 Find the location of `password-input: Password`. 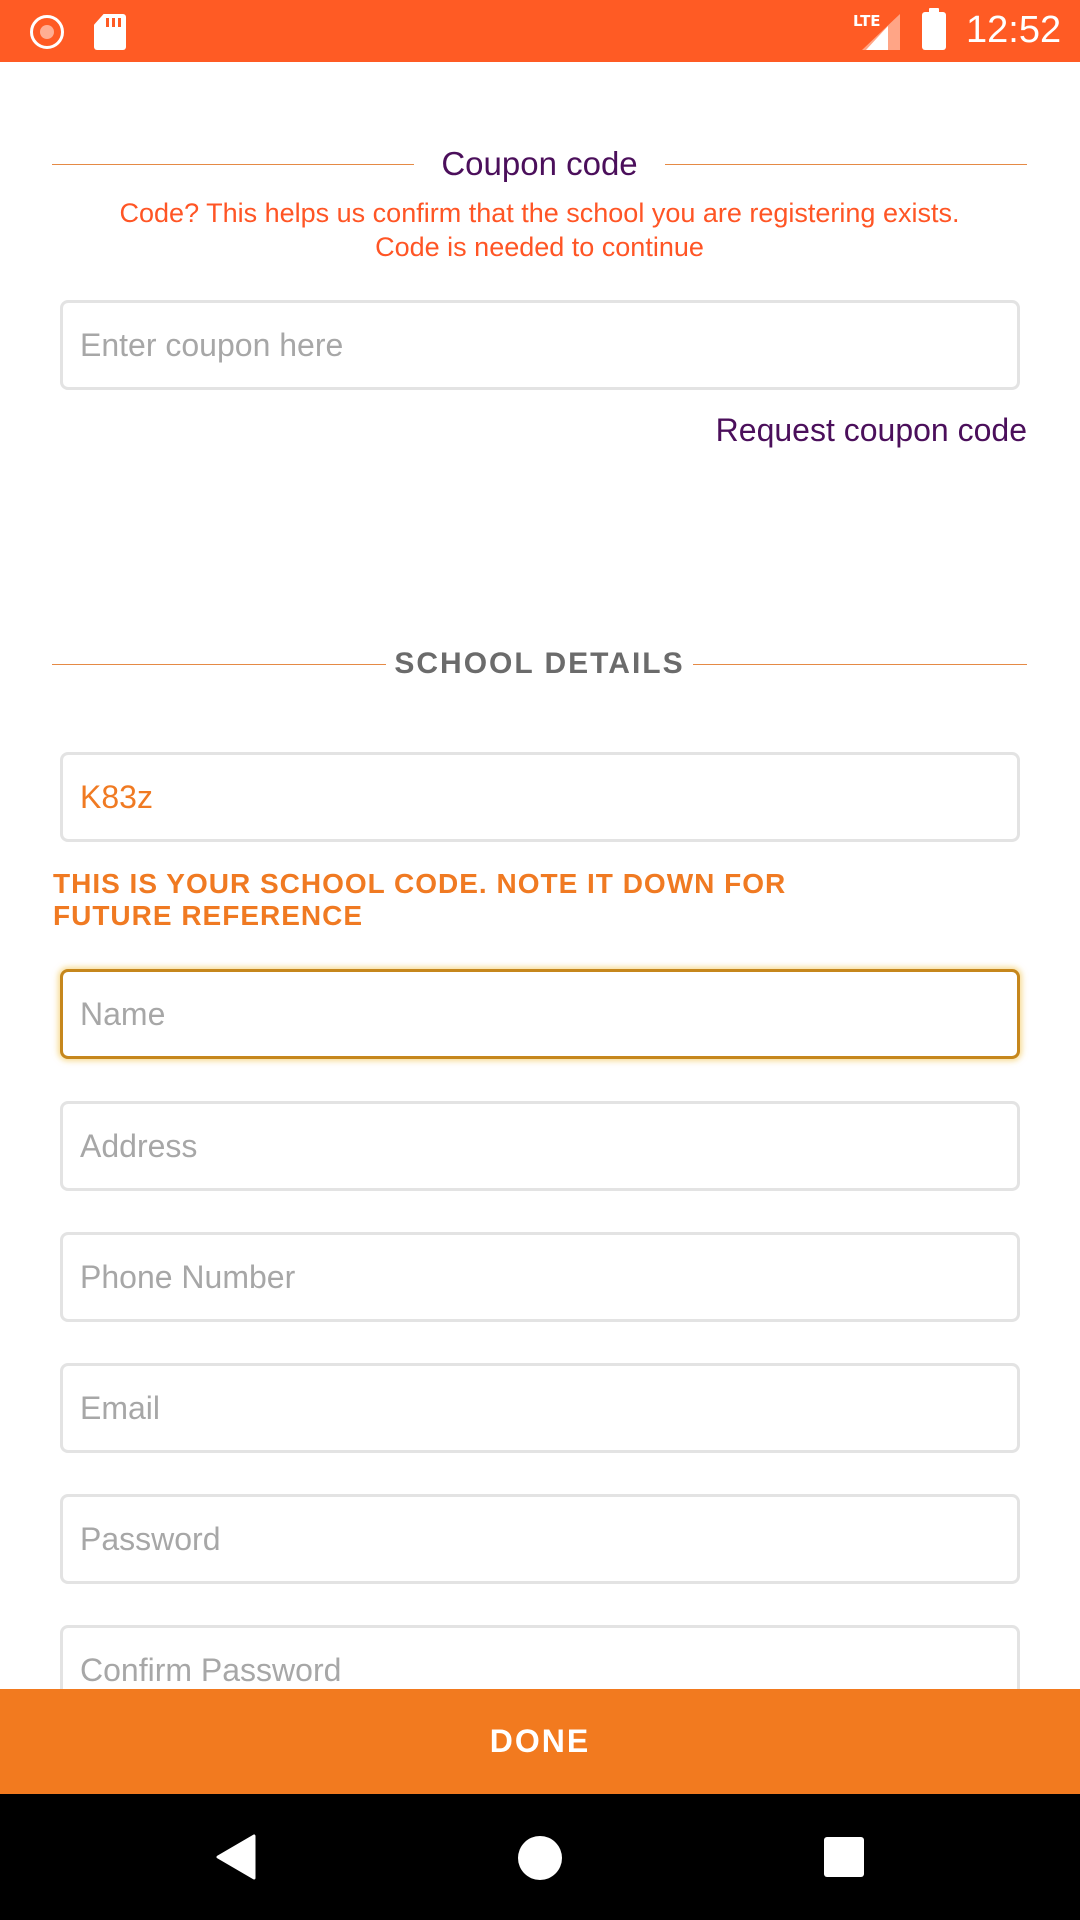

password-input: Password is located at coordinates (540, 1539).